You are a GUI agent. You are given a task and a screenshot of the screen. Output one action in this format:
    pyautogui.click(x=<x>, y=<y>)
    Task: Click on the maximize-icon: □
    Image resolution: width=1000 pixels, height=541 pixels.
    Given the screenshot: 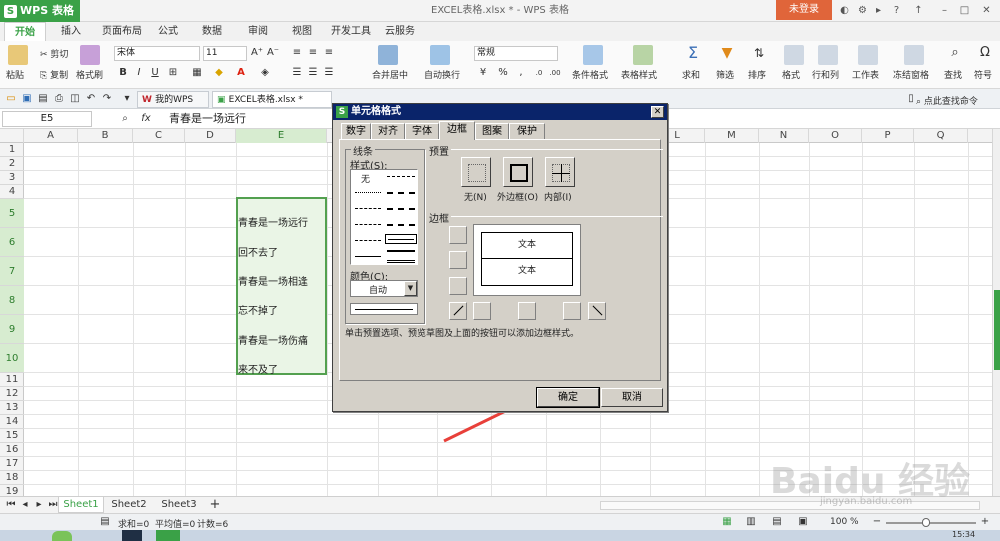 What is the action you would take?
    pyautogui.click(x=964, y=10)
    